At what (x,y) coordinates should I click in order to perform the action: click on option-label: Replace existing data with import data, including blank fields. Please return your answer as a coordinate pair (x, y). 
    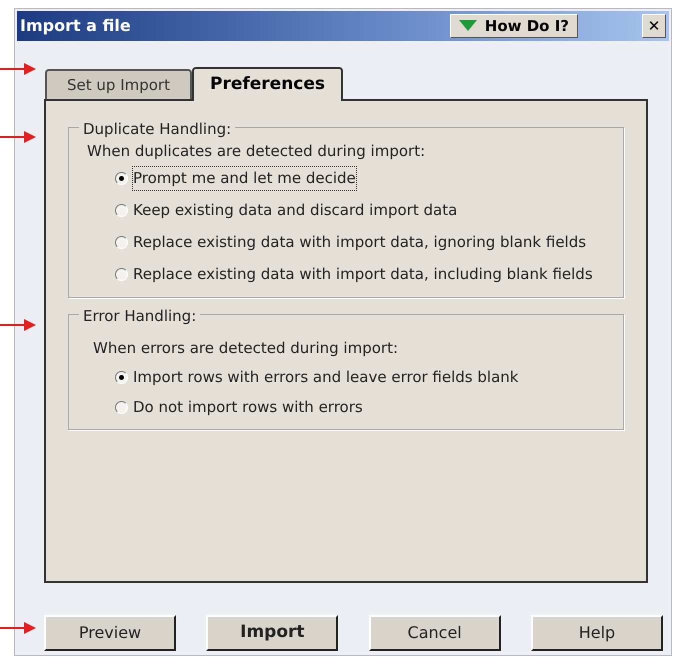
    Looking at the image, I should click on (363, 274).